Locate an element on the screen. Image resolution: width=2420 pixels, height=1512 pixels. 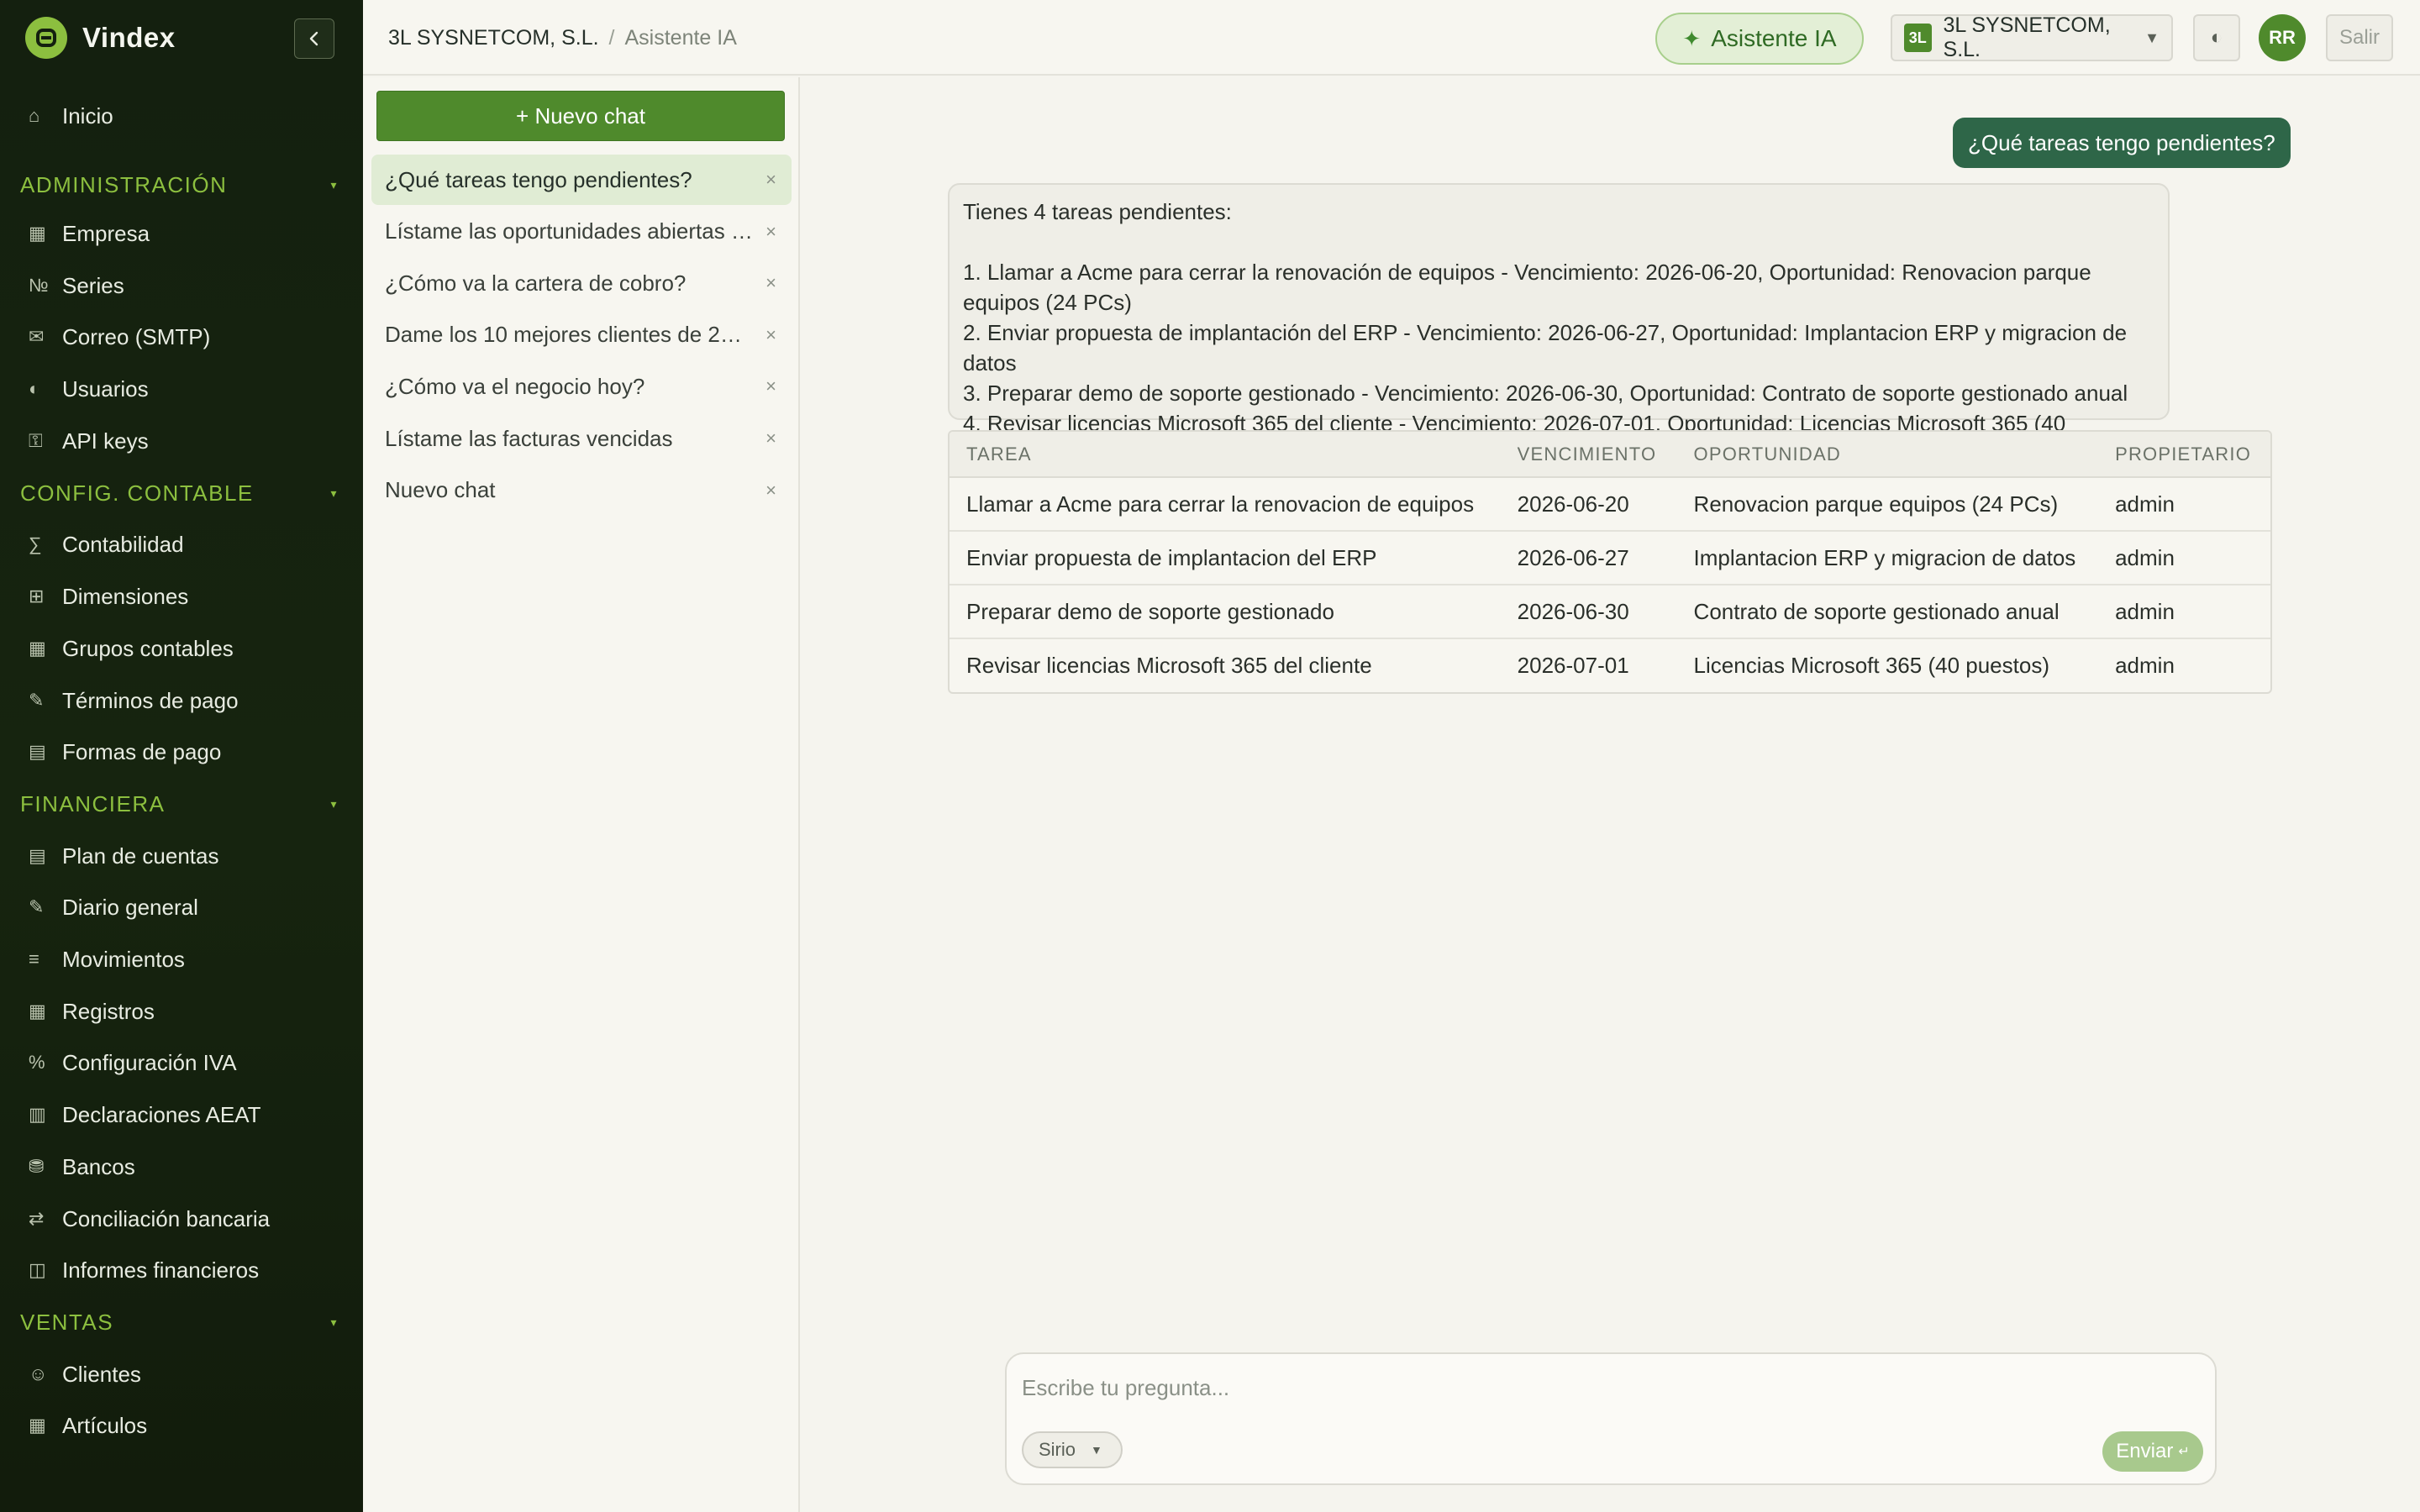
sidebar-item-icon: ⌂ is located at coordinates (34, 115).